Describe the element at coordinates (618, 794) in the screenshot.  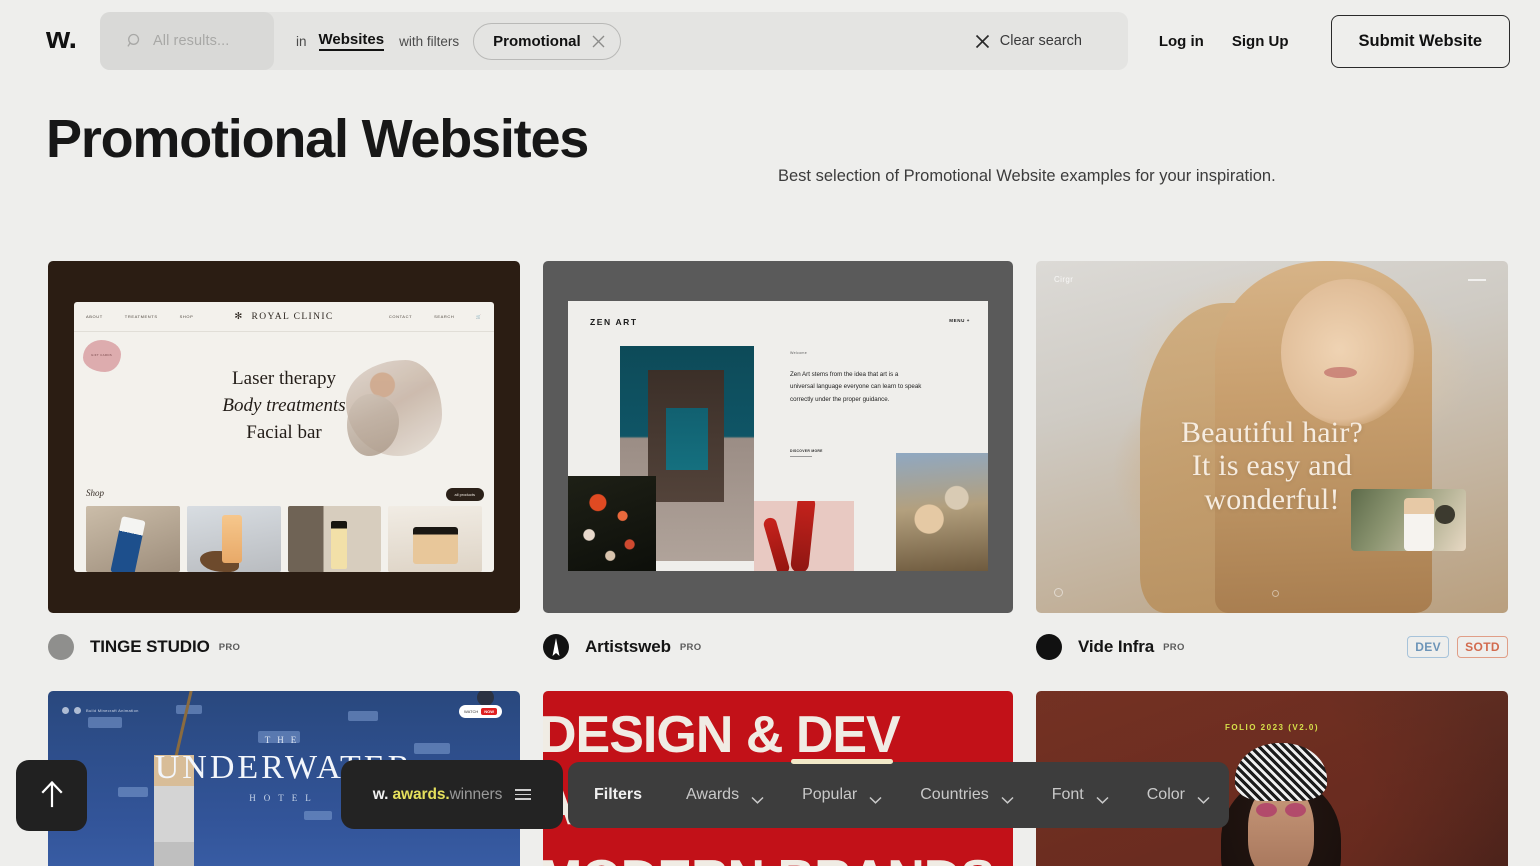
I see `filters-label: Filters` at that location.